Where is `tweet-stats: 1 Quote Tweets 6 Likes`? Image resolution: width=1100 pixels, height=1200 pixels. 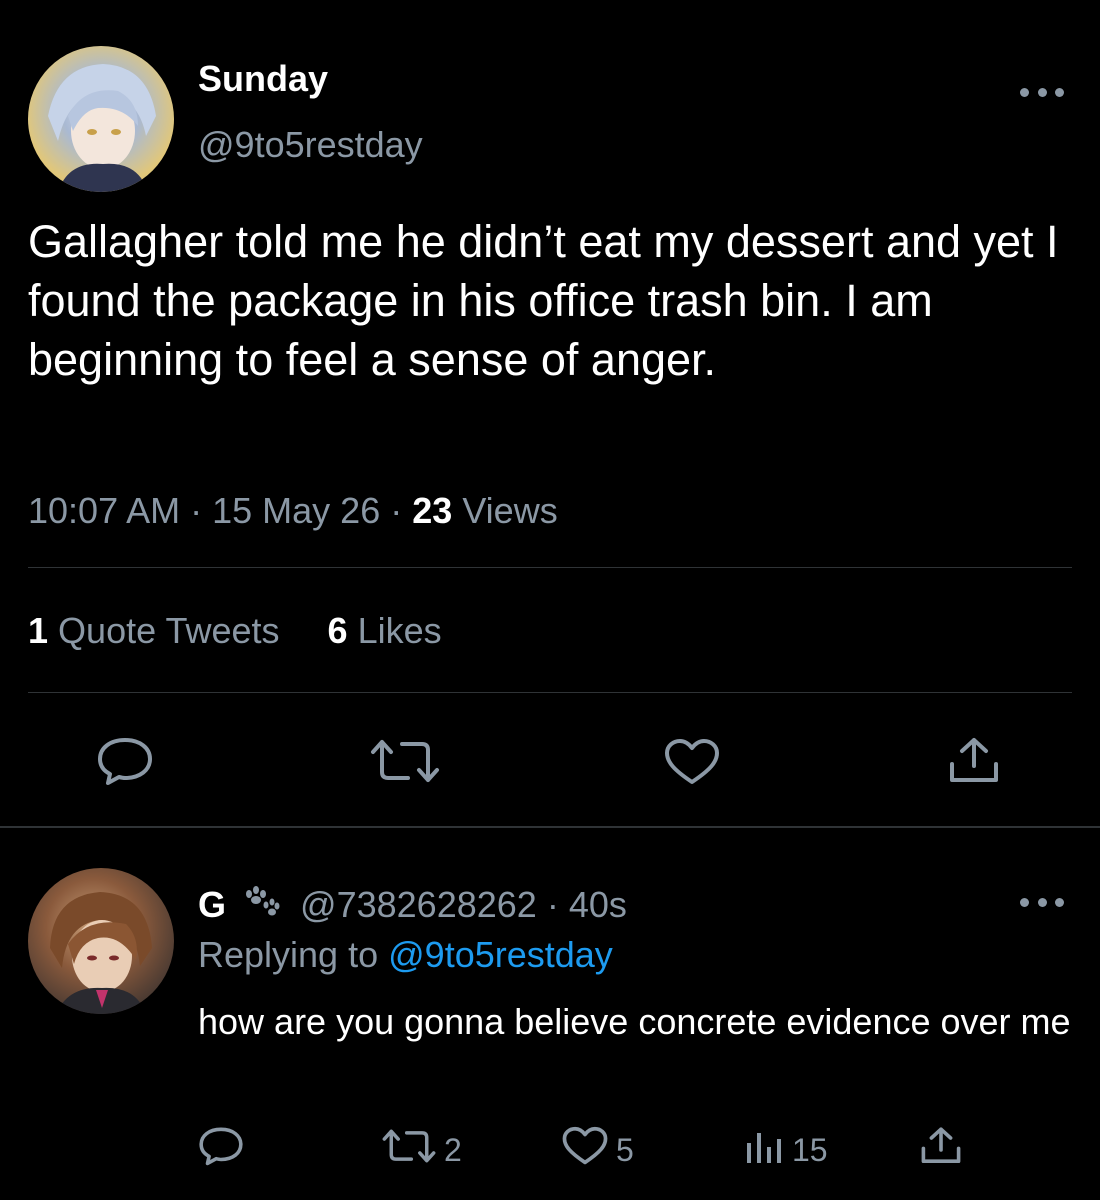 tweet-stats: 1 Quote Tweets 6 Likes is located at coordinates (235, 631).